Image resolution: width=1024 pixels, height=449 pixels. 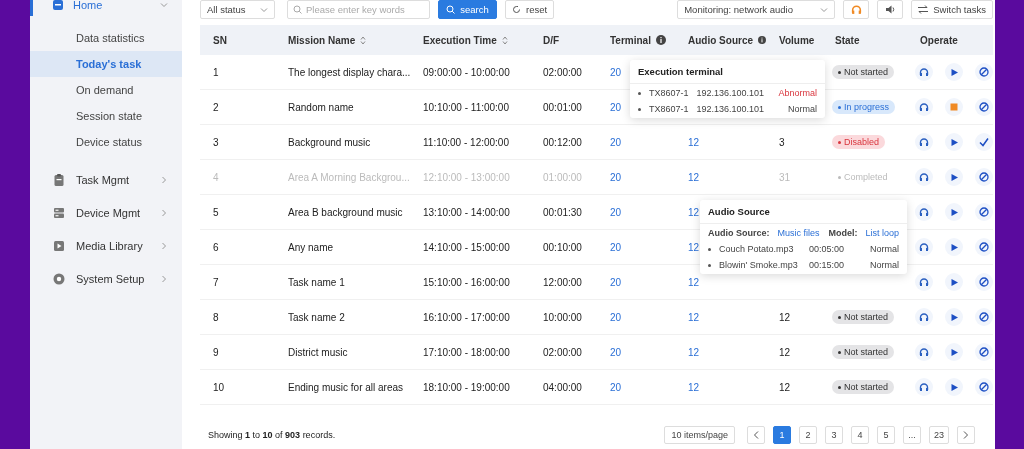 I want to click on page-button: 3, so click(x=834, y=435).